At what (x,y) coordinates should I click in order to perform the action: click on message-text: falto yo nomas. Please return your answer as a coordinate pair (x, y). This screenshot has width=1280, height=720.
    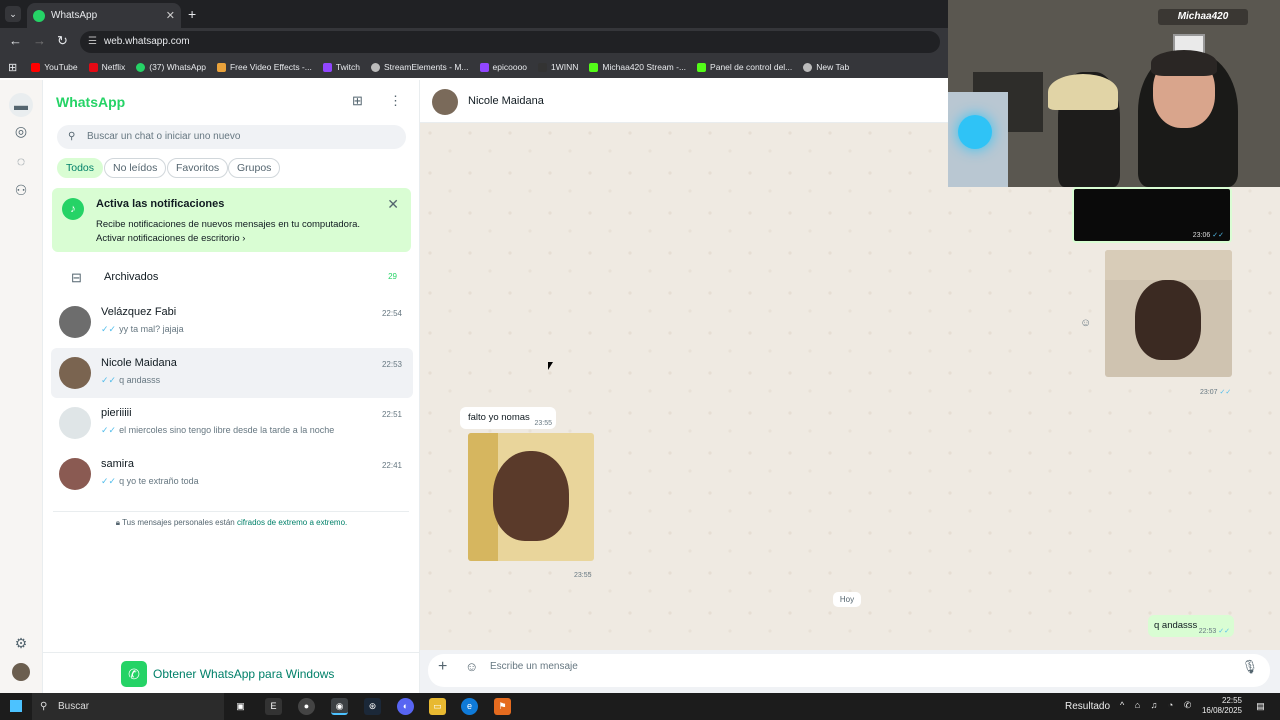
    Looking at the image, I should click on (499, 417).